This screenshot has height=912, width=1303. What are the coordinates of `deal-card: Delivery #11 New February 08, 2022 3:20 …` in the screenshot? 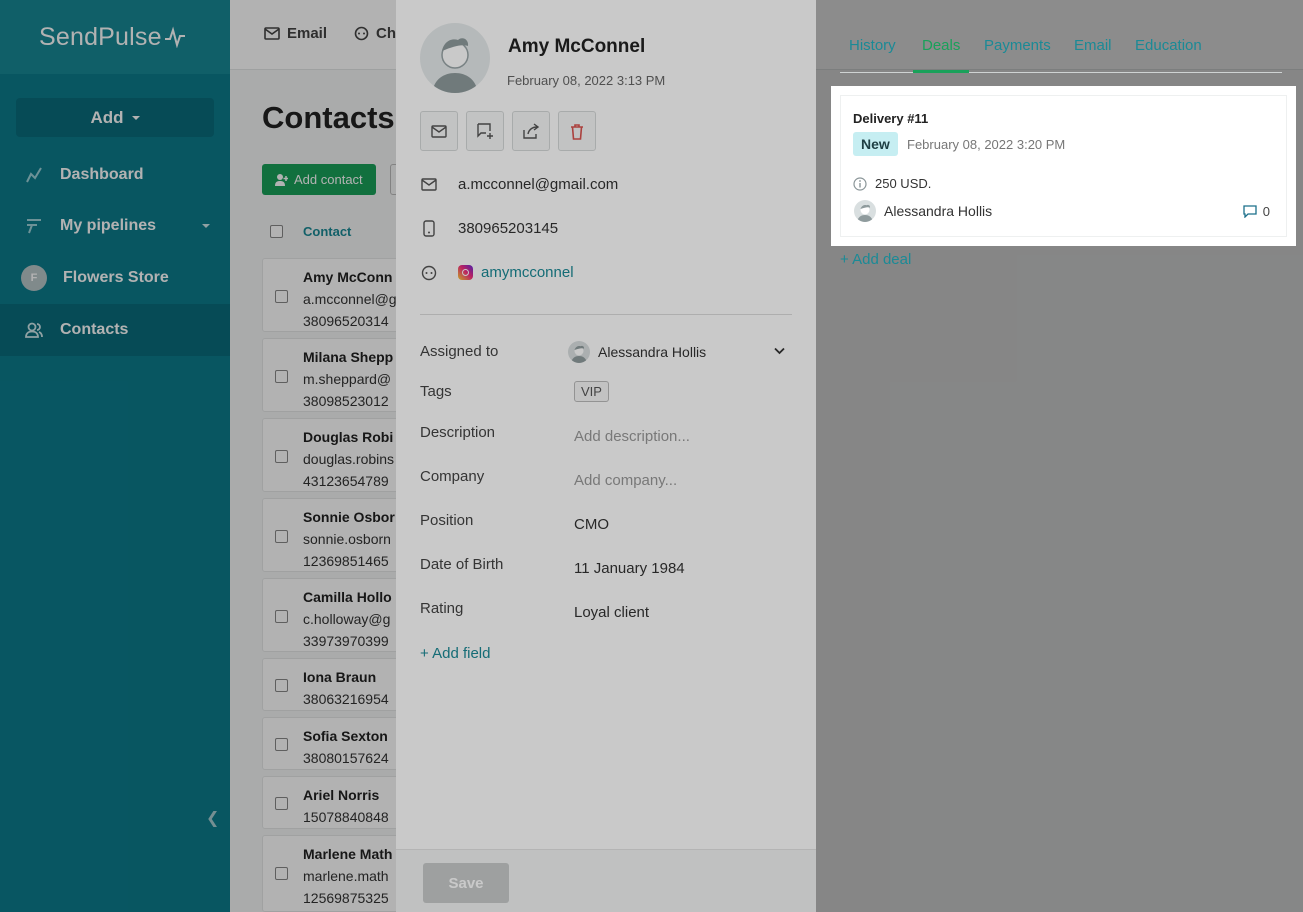 It's located at (1063, 166).